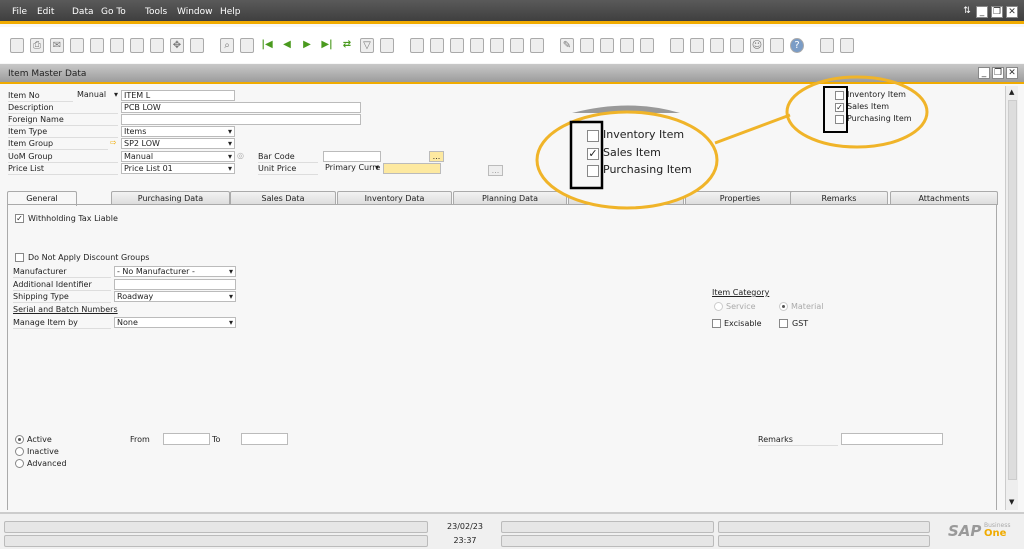 The height and width of the screenshot is (549, 1024). Describe the element at coordinates (644, 134) in the screenshot. I see `callout-inventory-label: Inventory Item` at that location.